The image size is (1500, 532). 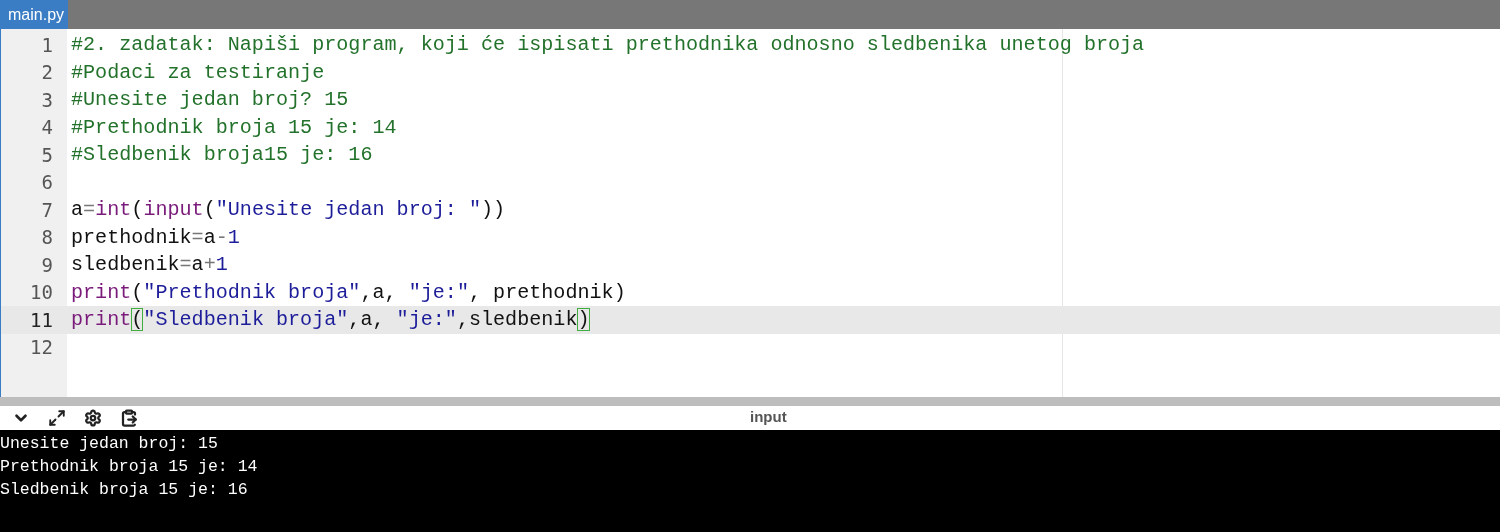 What do you see at coordinates (34, 14) in the screenshot?
I see `file-tab: main.py` at bounding box center [34, 14].